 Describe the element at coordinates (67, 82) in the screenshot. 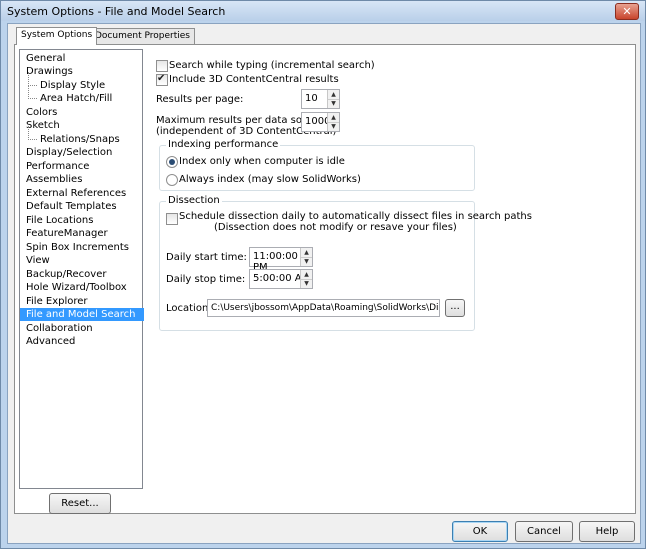

I see `nav-item-display-style: Display Style` at that location.